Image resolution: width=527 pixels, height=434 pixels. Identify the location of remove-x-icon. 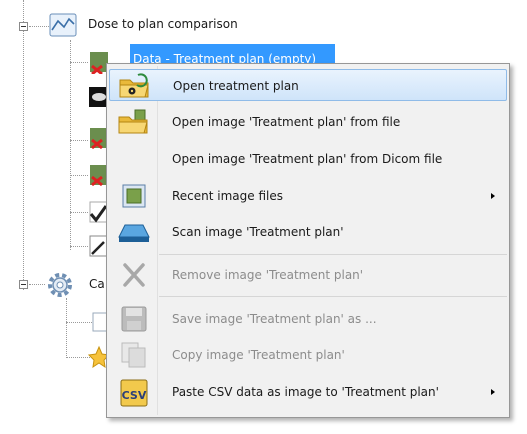
(134, 275).